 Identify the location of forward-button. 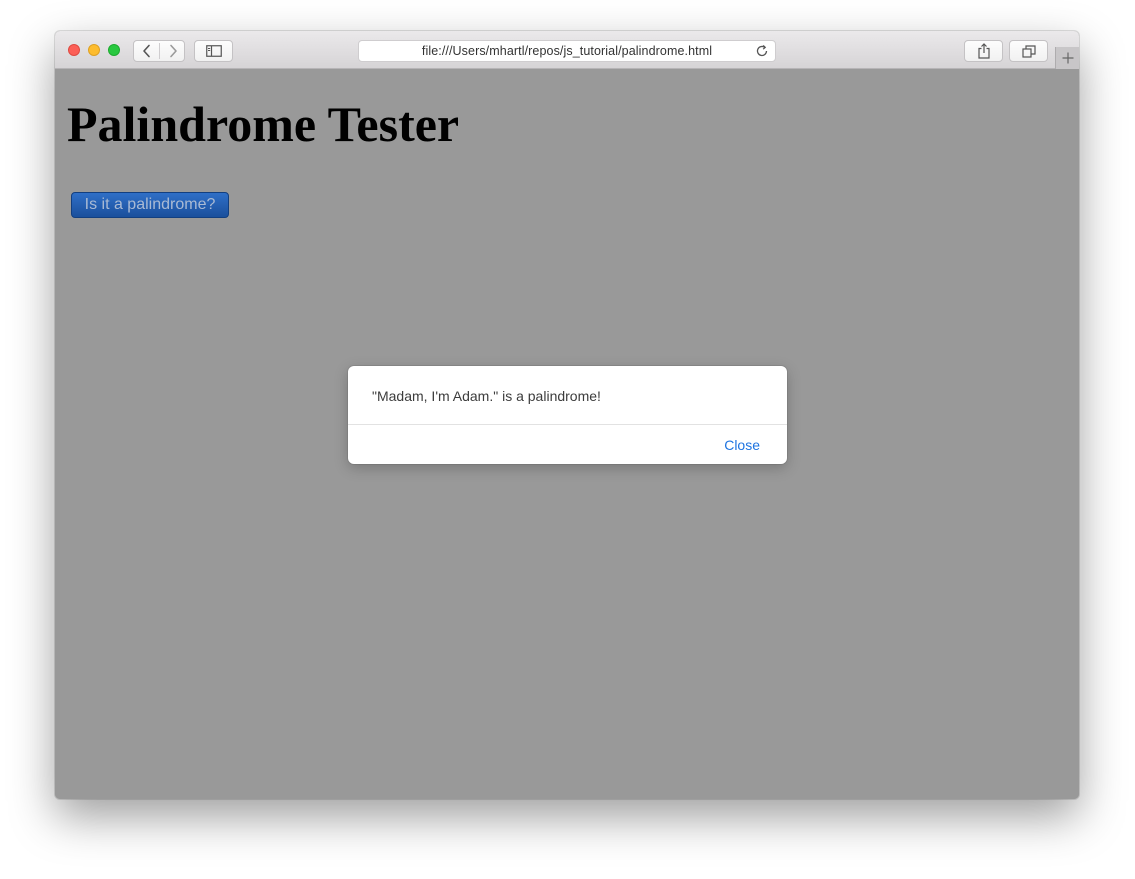
(172, 51).